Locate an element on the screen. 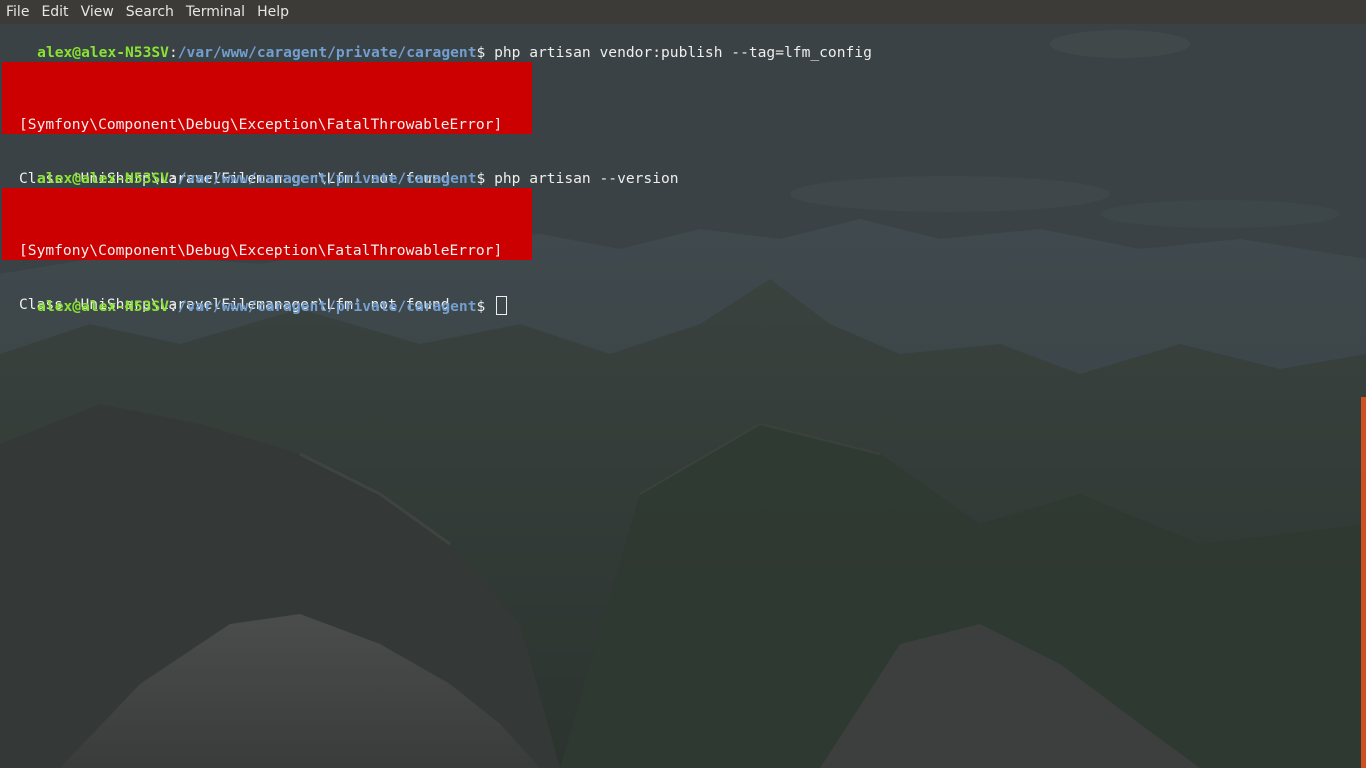 This screenshot has width=1366, height=768. block-cursor-icon is located at coordinates (502, 305).